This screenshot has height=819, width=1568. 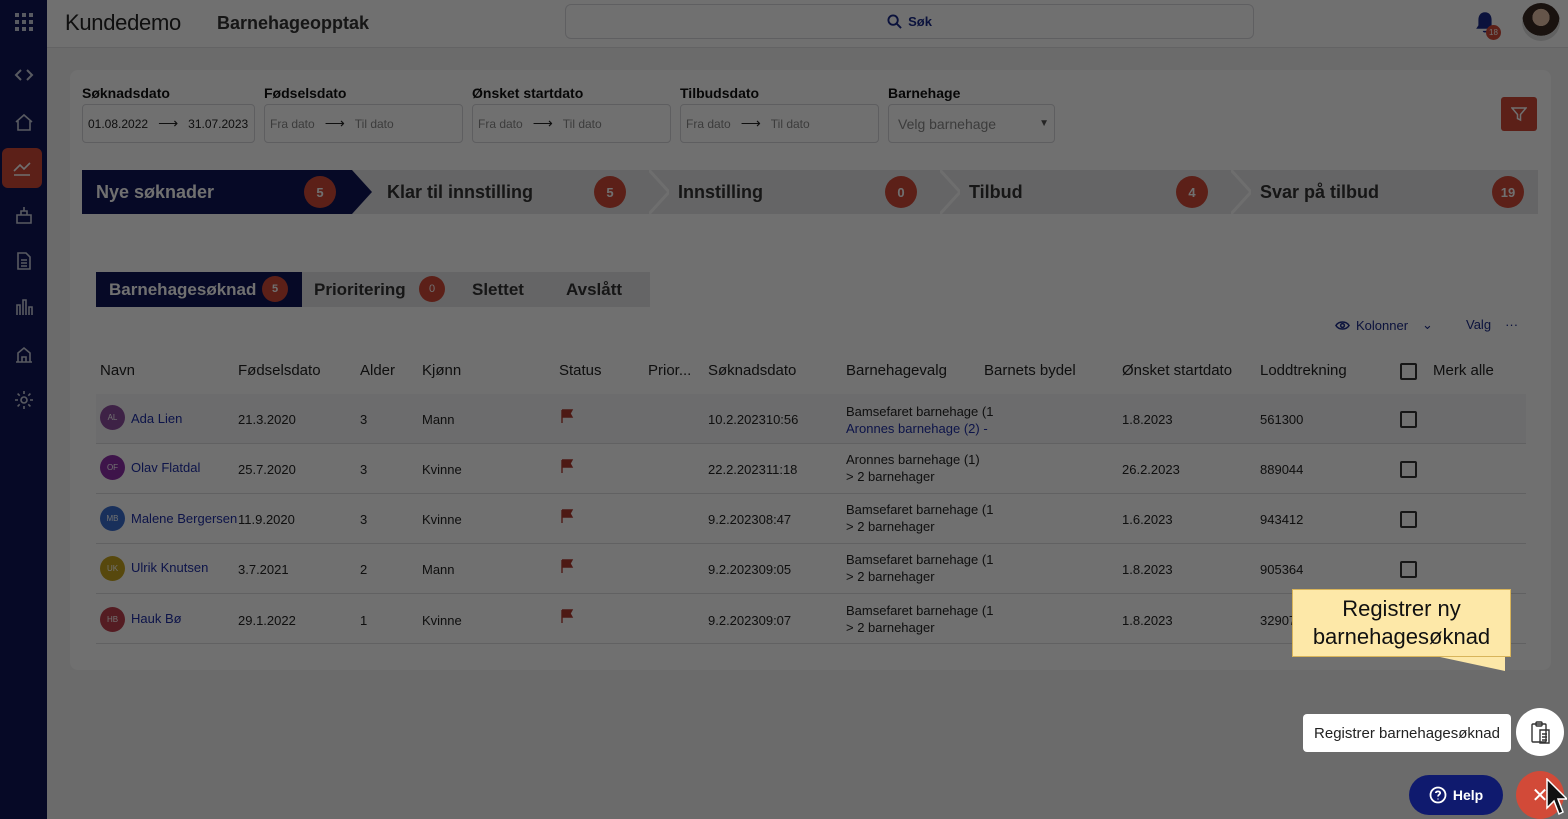 I want to click on step-divider-icon, so click(x=659, y=192).